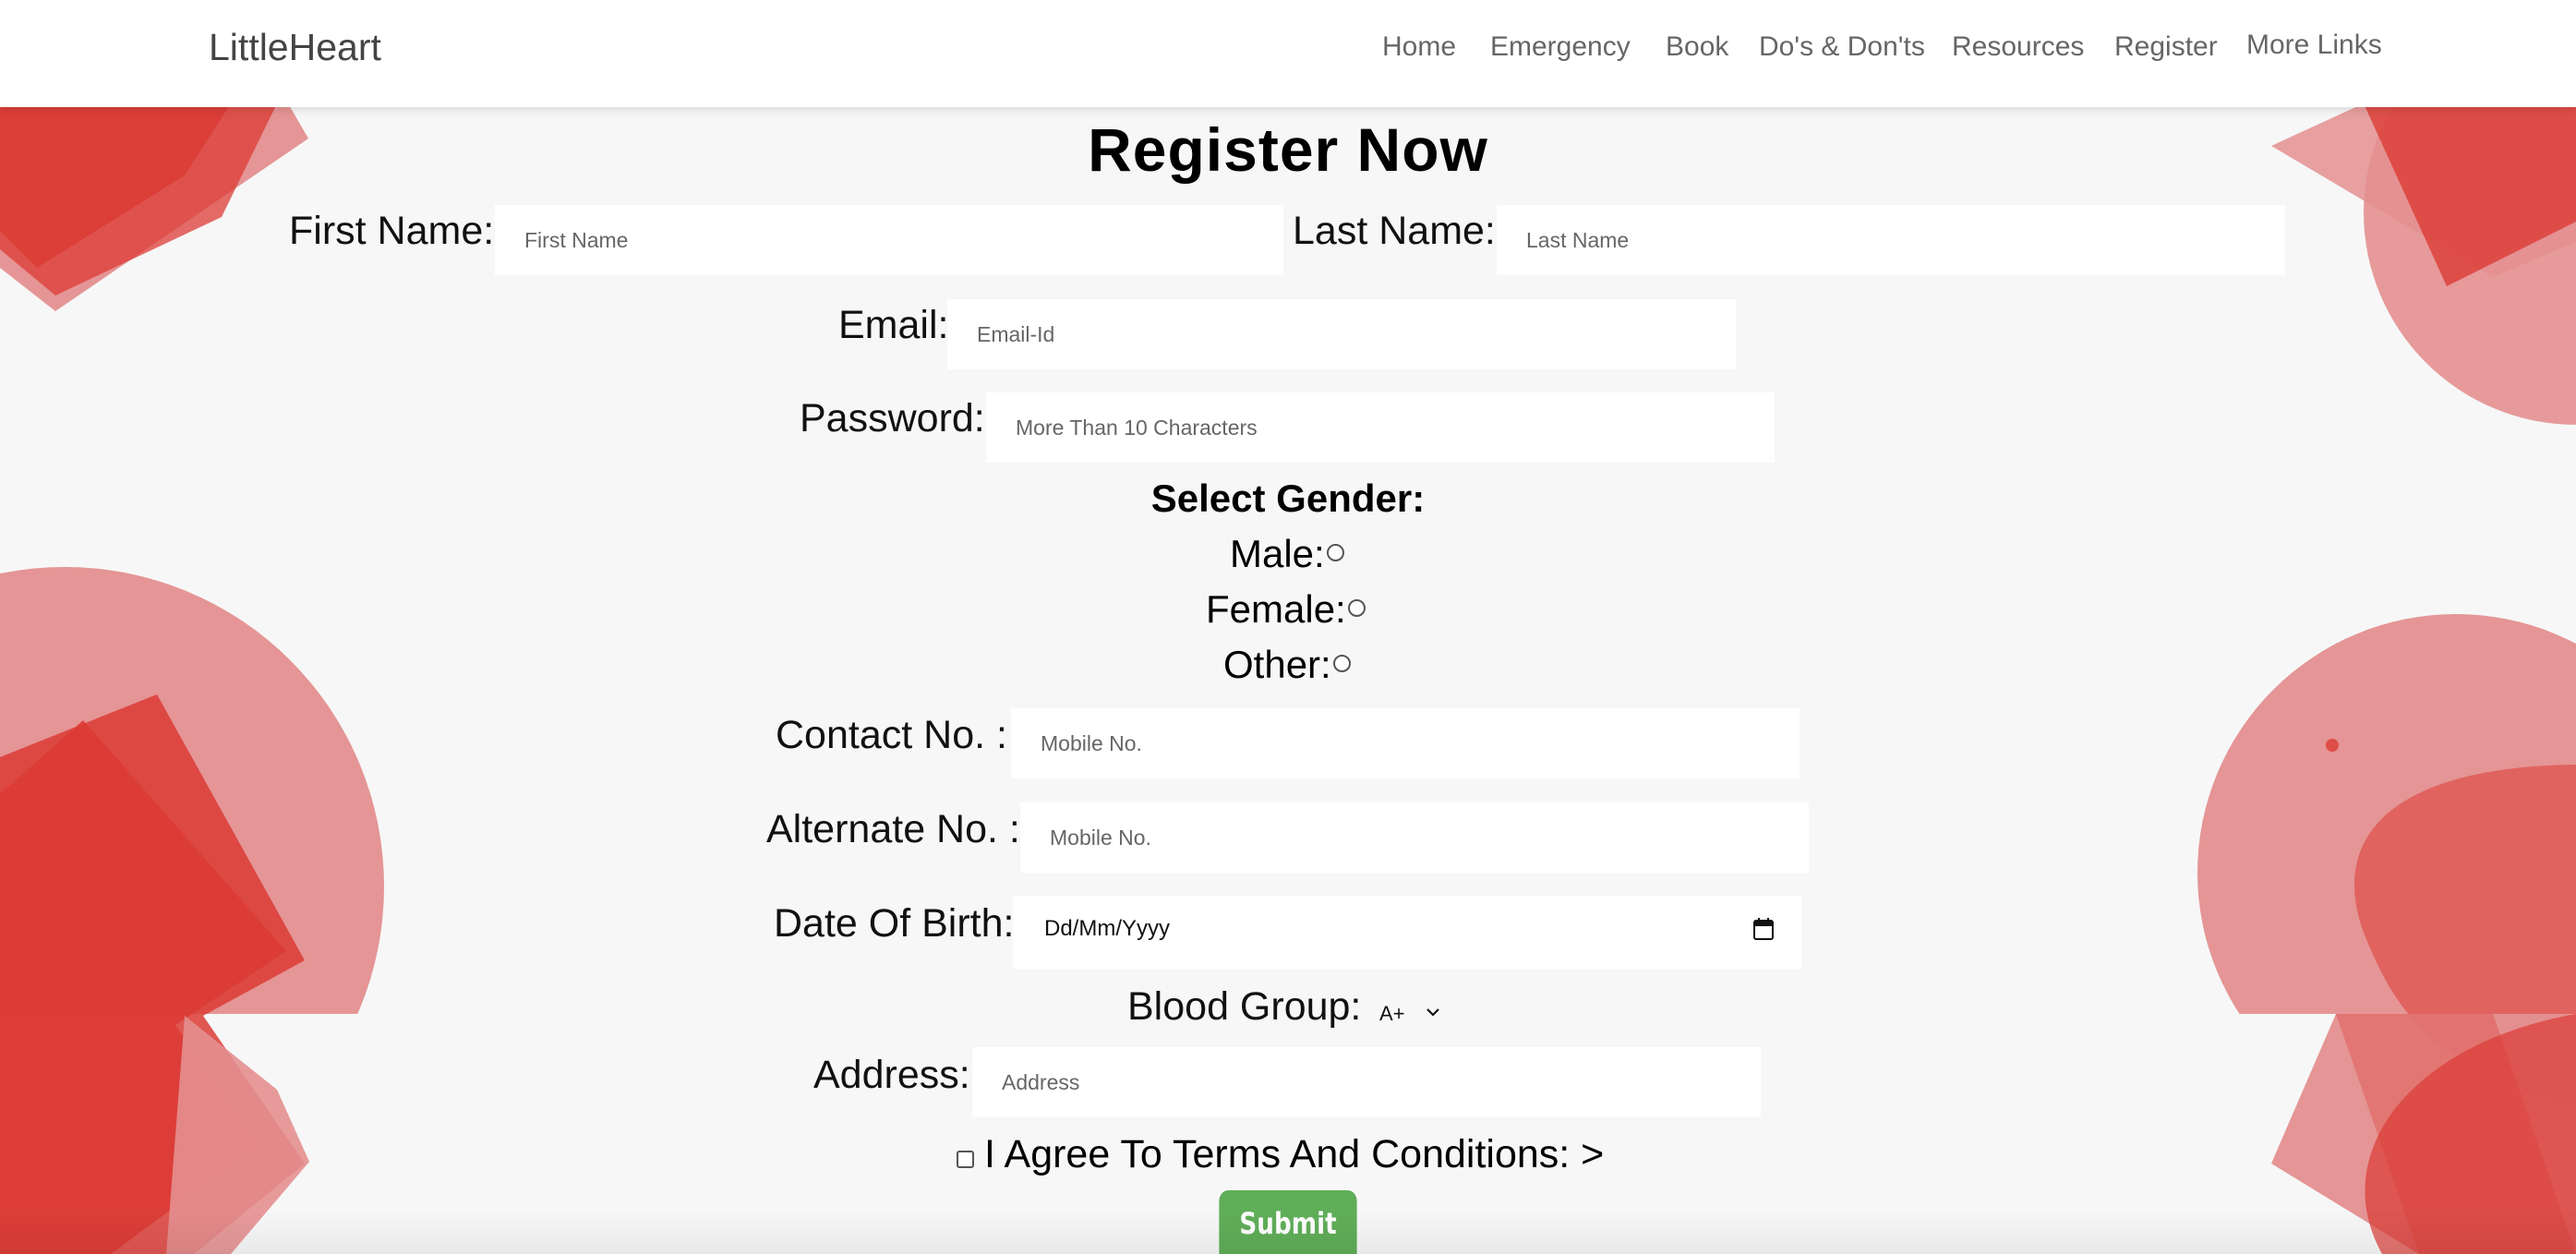  Describe the element at coordinates (1341, 334) in the screenshot. I see `email-input` at that location.